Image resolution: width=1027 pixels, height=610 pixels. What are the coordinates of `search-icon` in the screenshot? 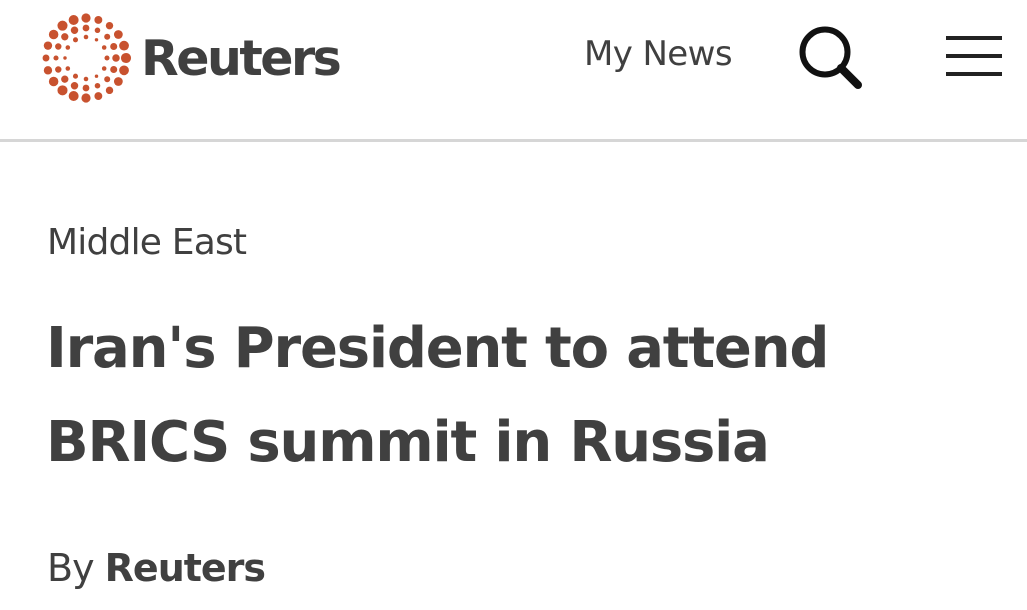 It's located at (830, 57).